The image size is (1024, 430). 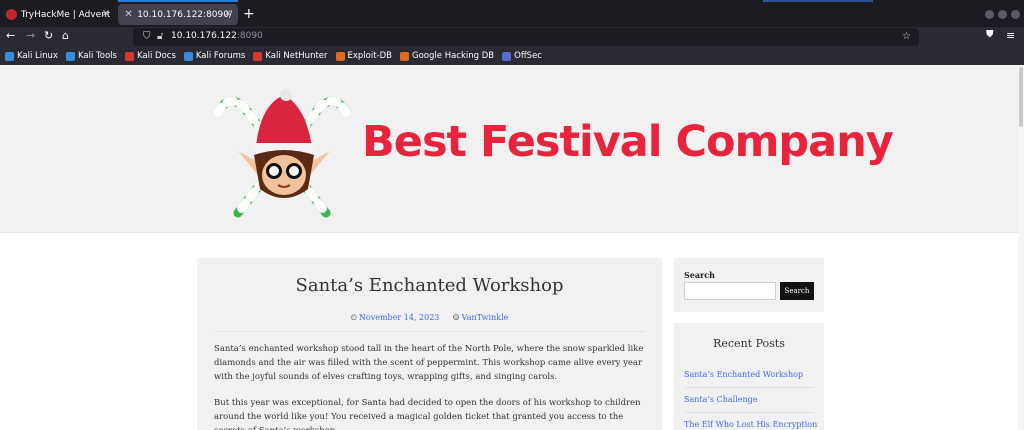 I want to click on back-arrow-icon: ←, so click(x=10, y=35).